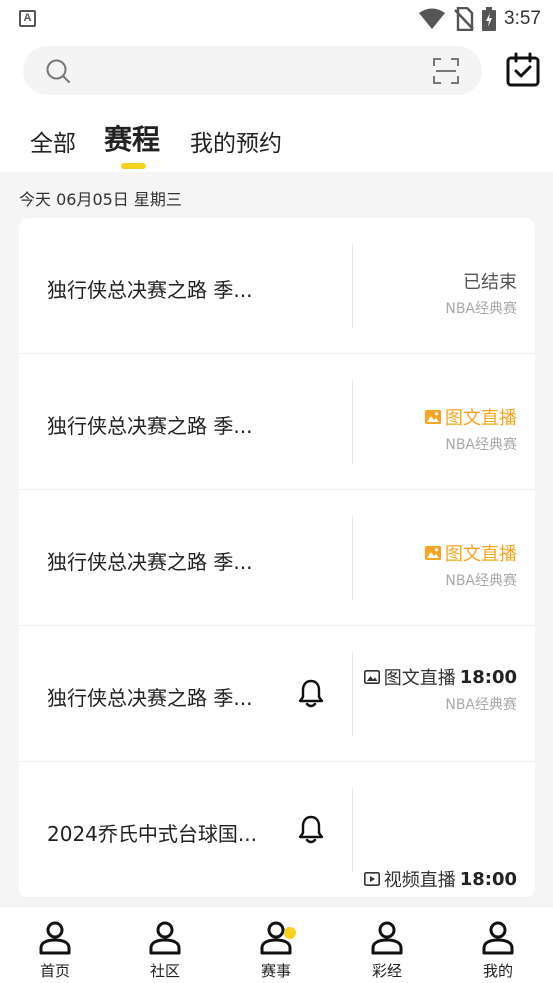 This screenshot has width=553, height=983. I want to click on nav-community: 社区, so click(165, 945).